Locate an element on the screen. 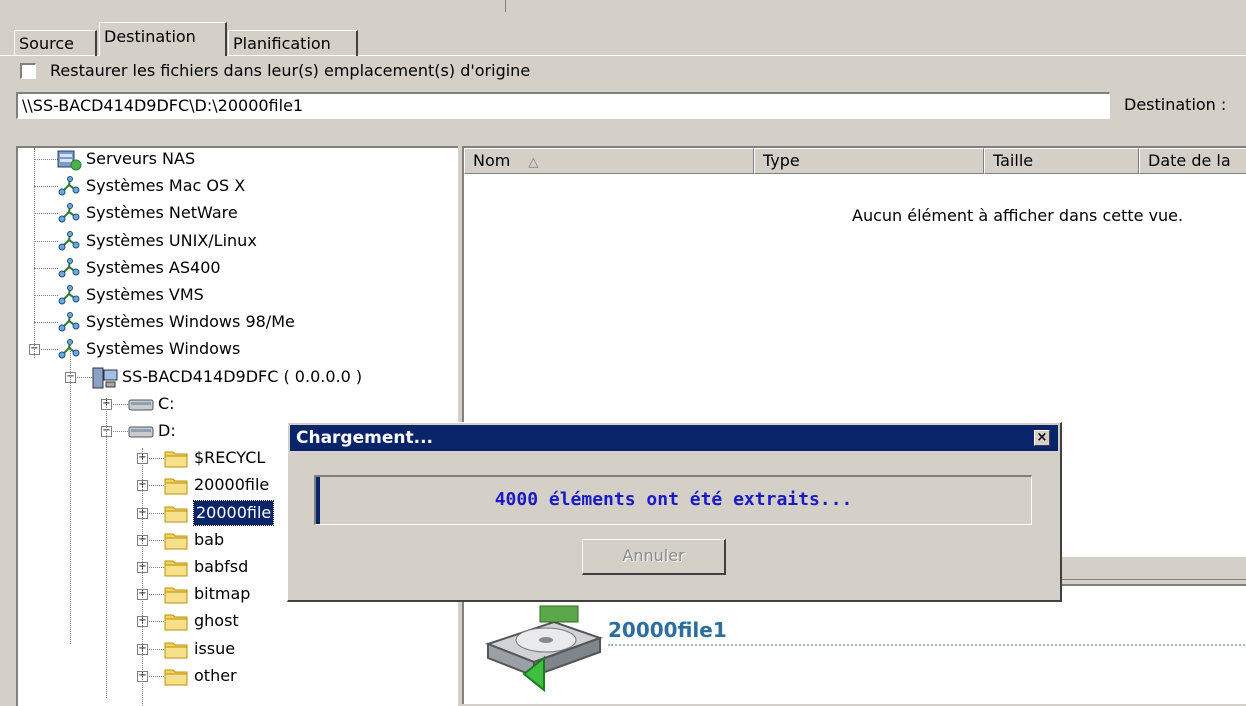  column-header-type: Type is located at coordinates (869, 161).